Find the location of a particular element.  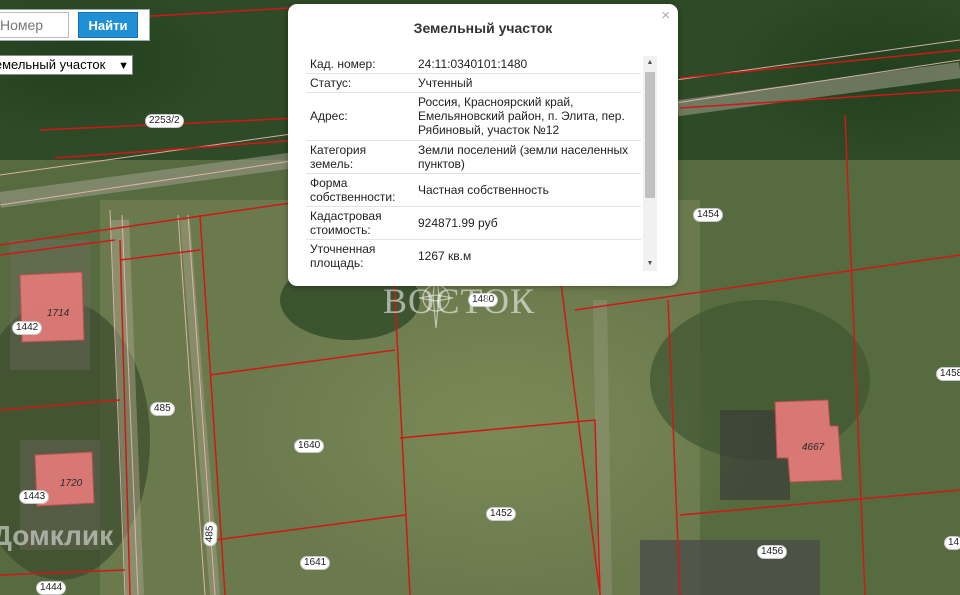

search-panel: Найти is located at coordinates (75, 25).